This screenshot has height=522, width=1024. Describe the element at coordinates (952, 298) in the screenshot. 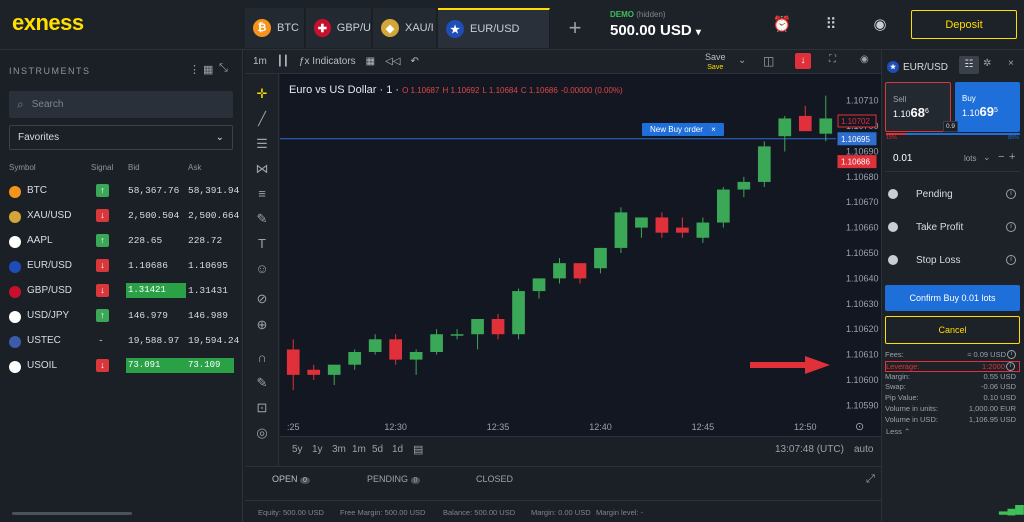

I see `confirm-buy-button: Confirm Buy 0.01 lots` at that location.